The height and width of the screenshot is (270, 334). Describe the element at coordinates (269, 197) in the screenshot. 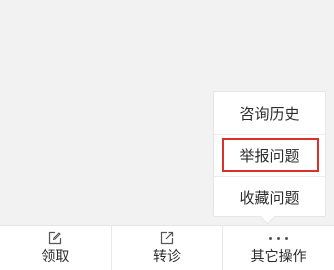

I see `menu-item-label: 收藏问题` at that location.